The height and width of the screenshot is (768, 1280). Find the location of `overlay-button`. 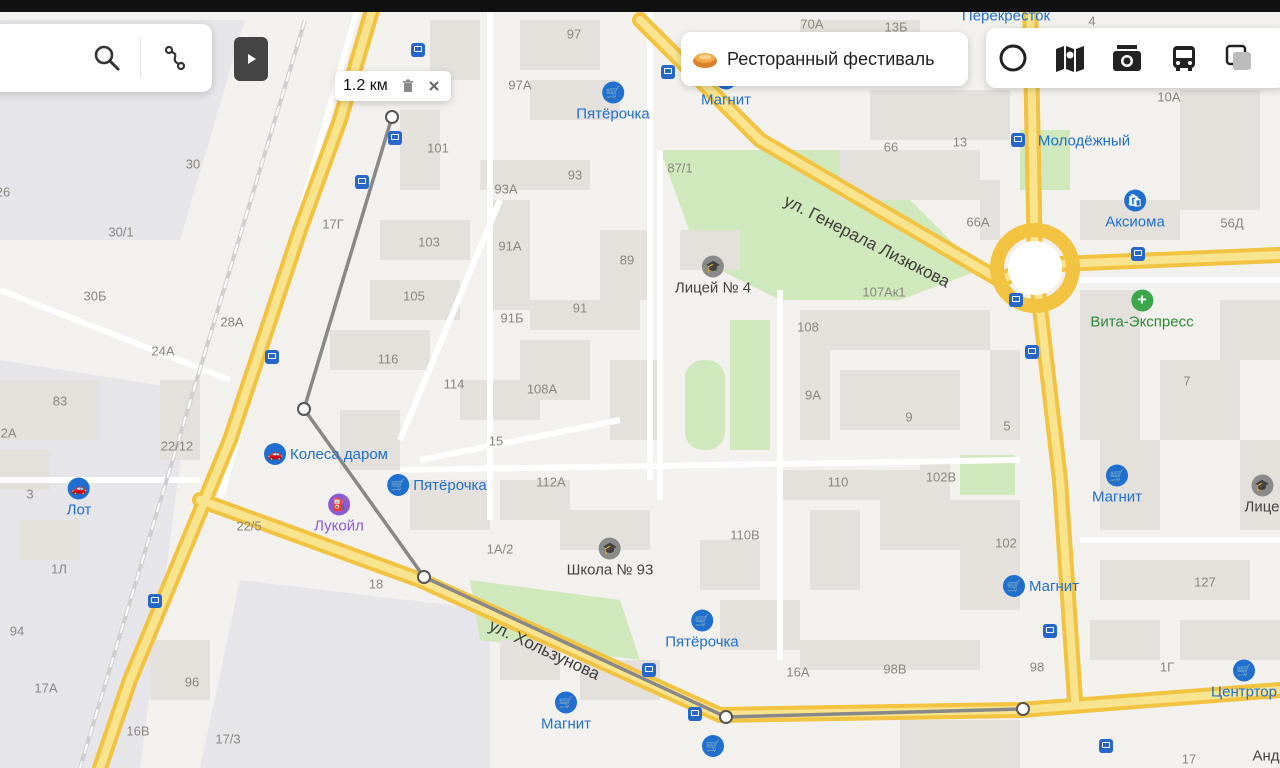

overlay-button is located at coordinates (1239, 58).